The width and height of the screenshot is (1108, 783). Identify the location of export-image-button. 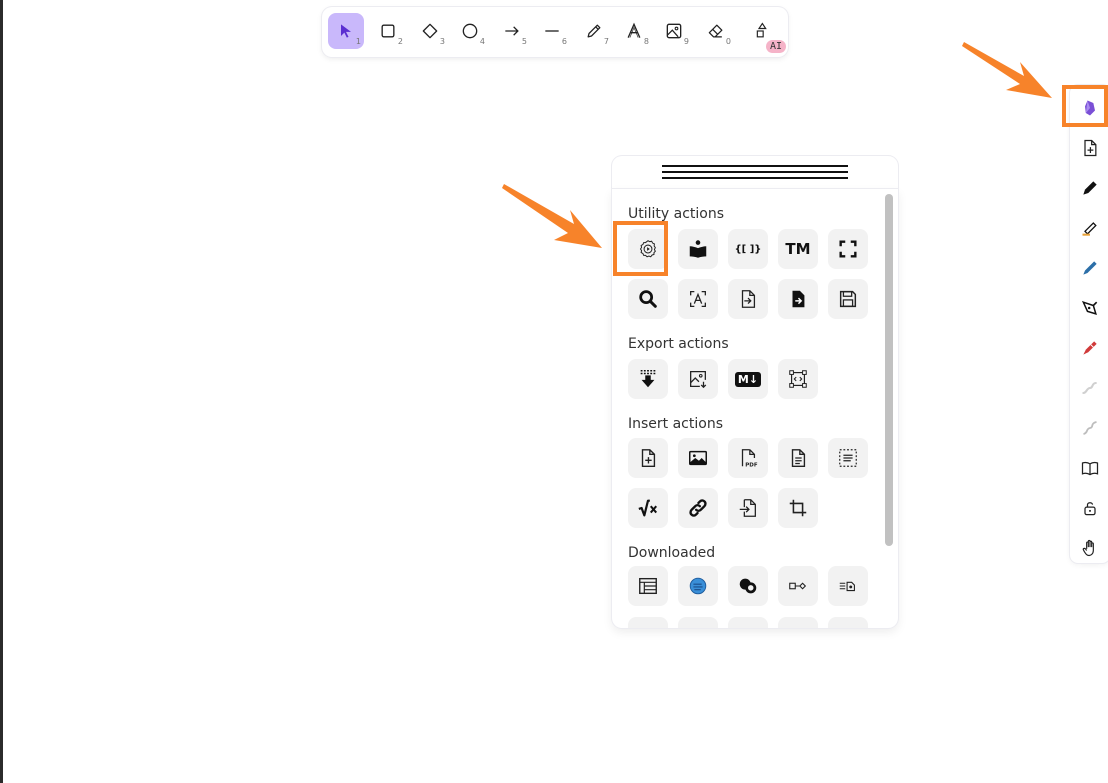
(698, 379).